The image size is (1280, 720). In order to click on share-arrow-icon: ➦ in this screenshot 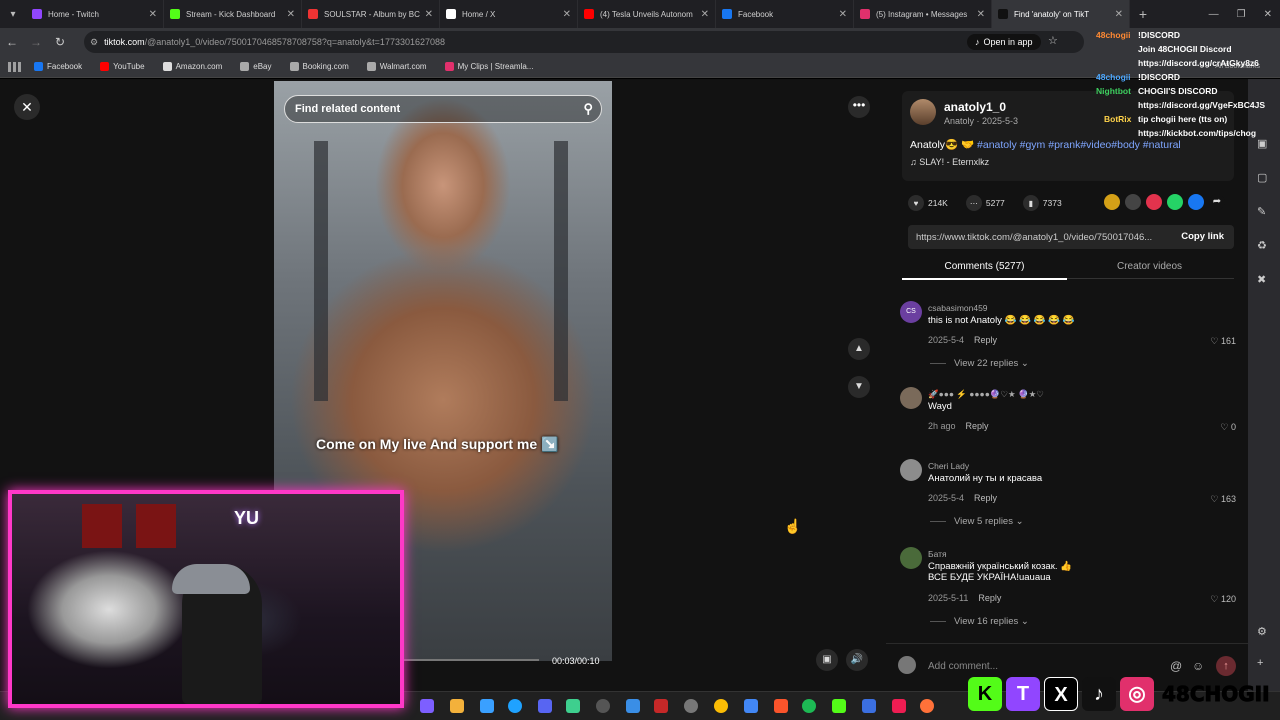, I will do `click(1217, 202)`.